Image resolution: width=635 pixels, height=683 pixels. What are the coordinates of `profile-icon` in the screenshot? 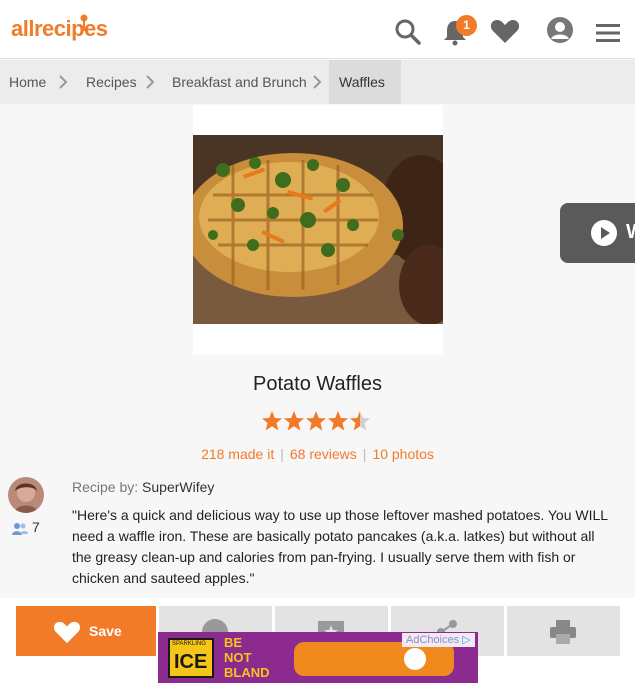 It's located at (560, 30).